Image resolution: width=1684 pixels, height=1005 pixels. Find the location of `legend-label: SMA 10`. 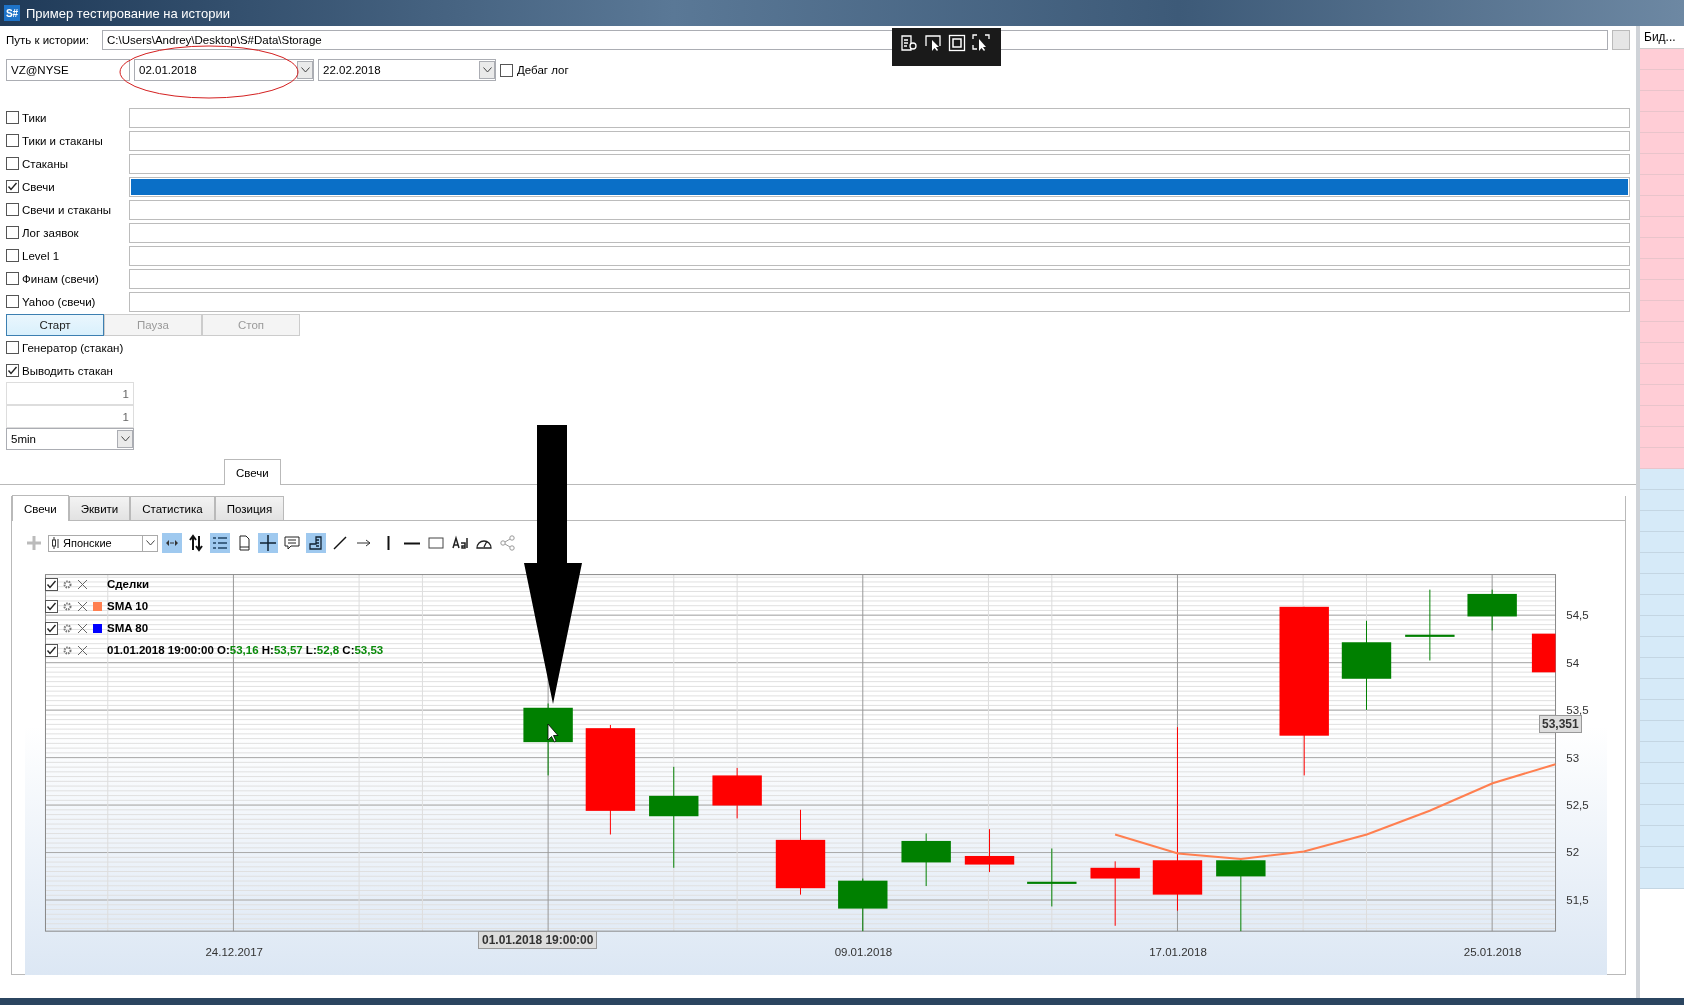

legend-label: SMA 10 is located at coordinates (128, 606).